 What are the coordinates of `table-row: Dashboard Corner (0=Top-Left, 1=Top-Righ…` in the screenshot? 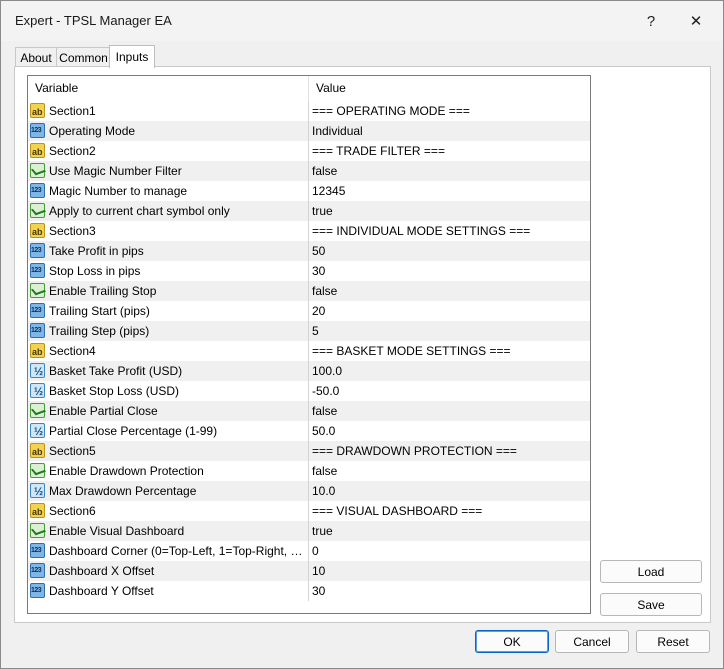 It's located at (309, 551).